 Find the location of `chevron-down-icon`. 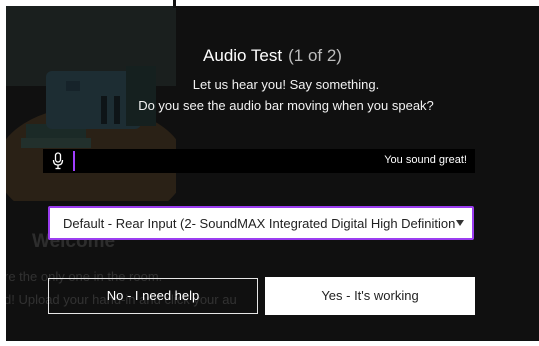

chevron-down-icon is located at coordinates (460, 223).